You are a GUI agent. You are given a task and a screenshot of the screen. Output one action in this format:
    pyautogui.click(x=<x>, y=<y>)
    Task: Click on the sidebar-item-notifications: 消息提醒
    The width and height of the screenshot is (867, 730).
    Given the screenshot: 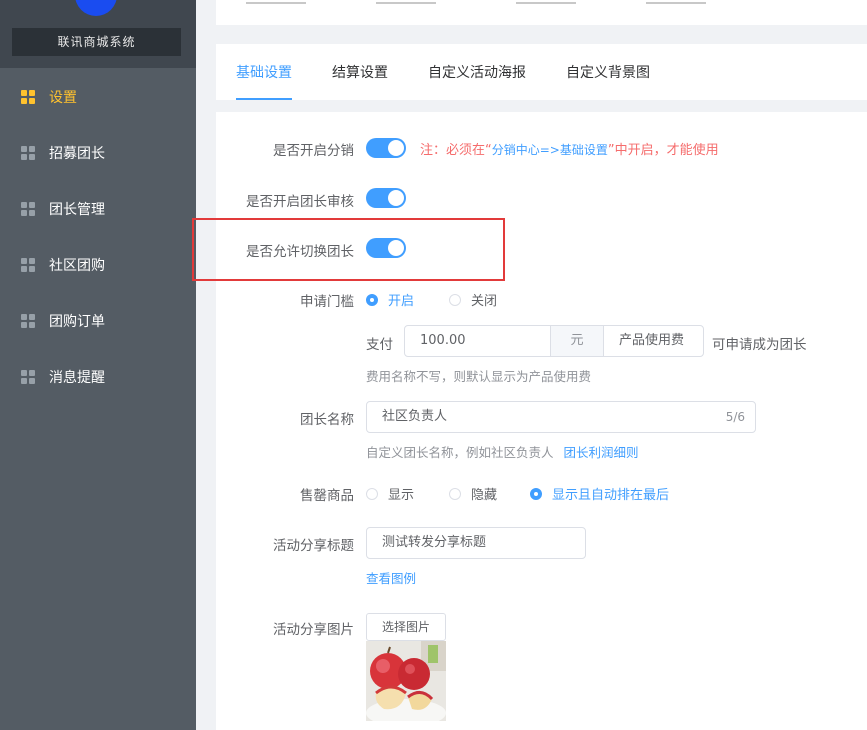 What is the action you would take?
    pyautogui.click(x=98, y=377)
    